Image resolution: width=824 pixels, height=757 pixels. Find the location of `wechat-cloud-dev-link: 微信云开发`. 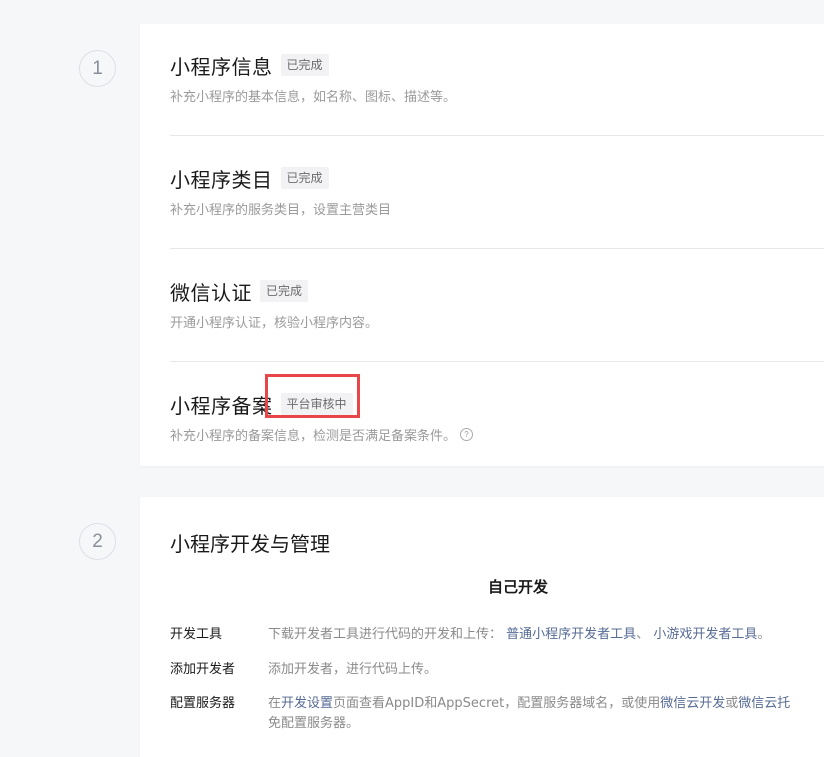

wechat-cloud-dev-link: 微信云开发 is located at coordinates (692, 703).